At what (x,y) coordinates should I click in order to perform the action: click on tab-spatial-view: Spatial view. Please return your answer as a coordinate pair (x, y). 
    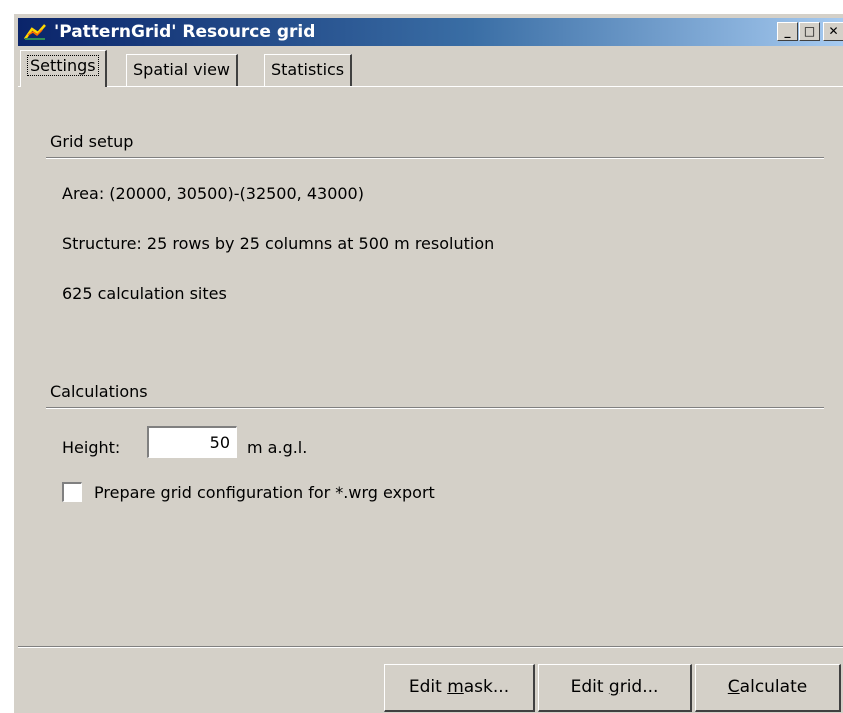
    Looking at the image, I should click on (182, 70).